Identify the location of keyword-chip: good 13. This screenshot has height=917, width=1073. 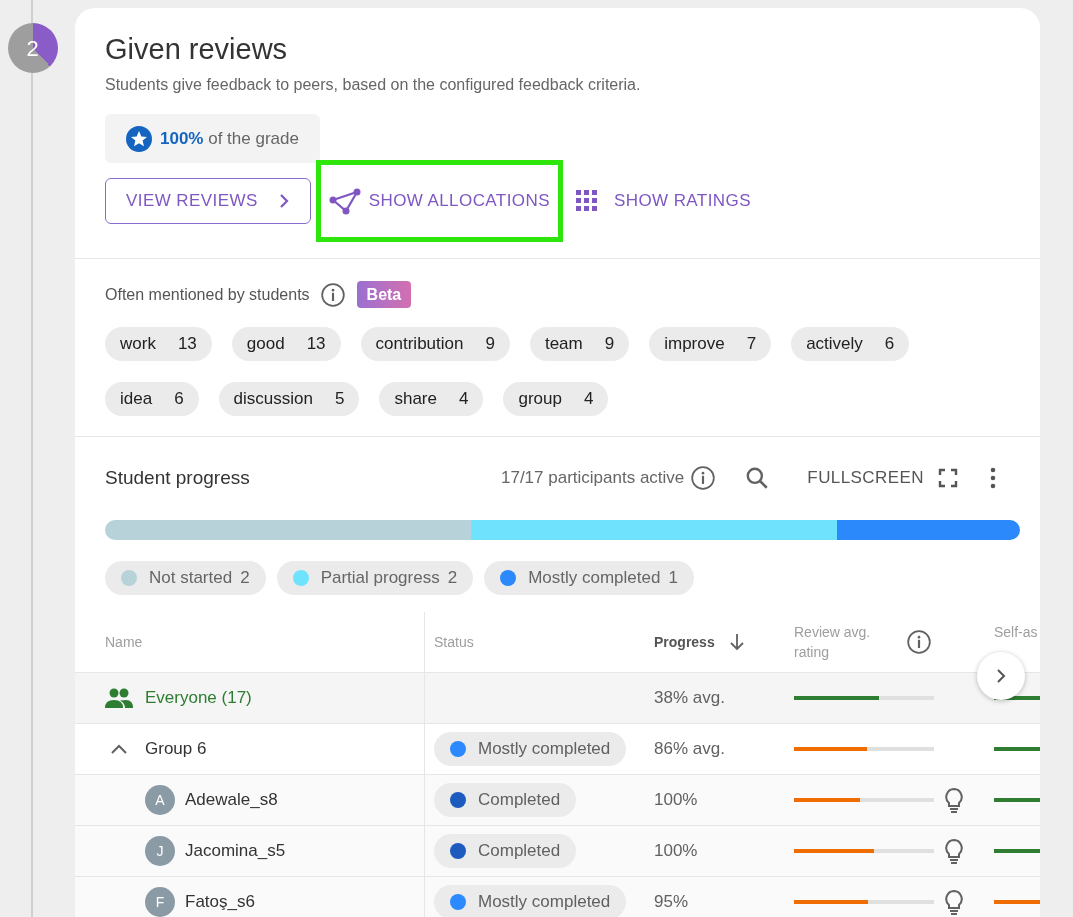
(286, 344).